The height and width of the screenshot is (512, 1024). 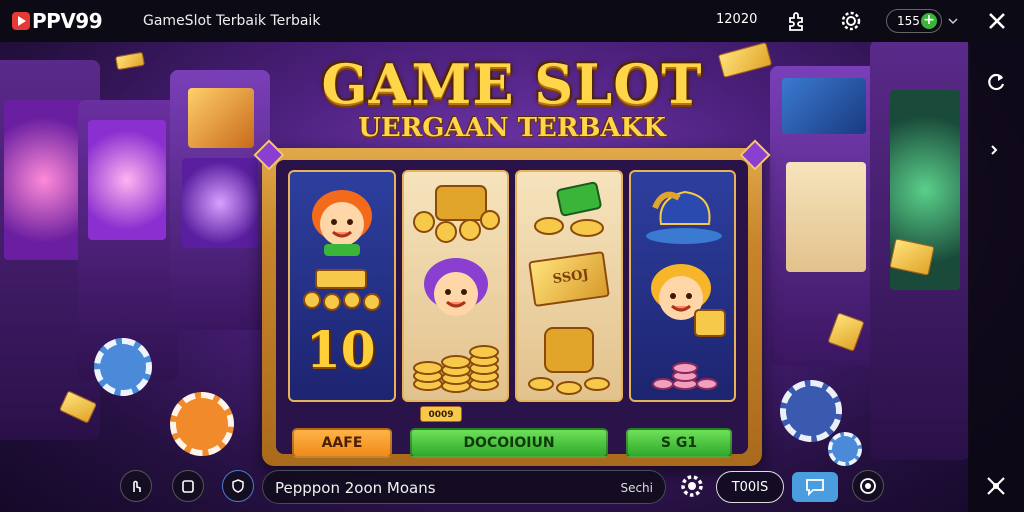 I want to click on reel-3: SSOJ, so click(x=569, y=286).